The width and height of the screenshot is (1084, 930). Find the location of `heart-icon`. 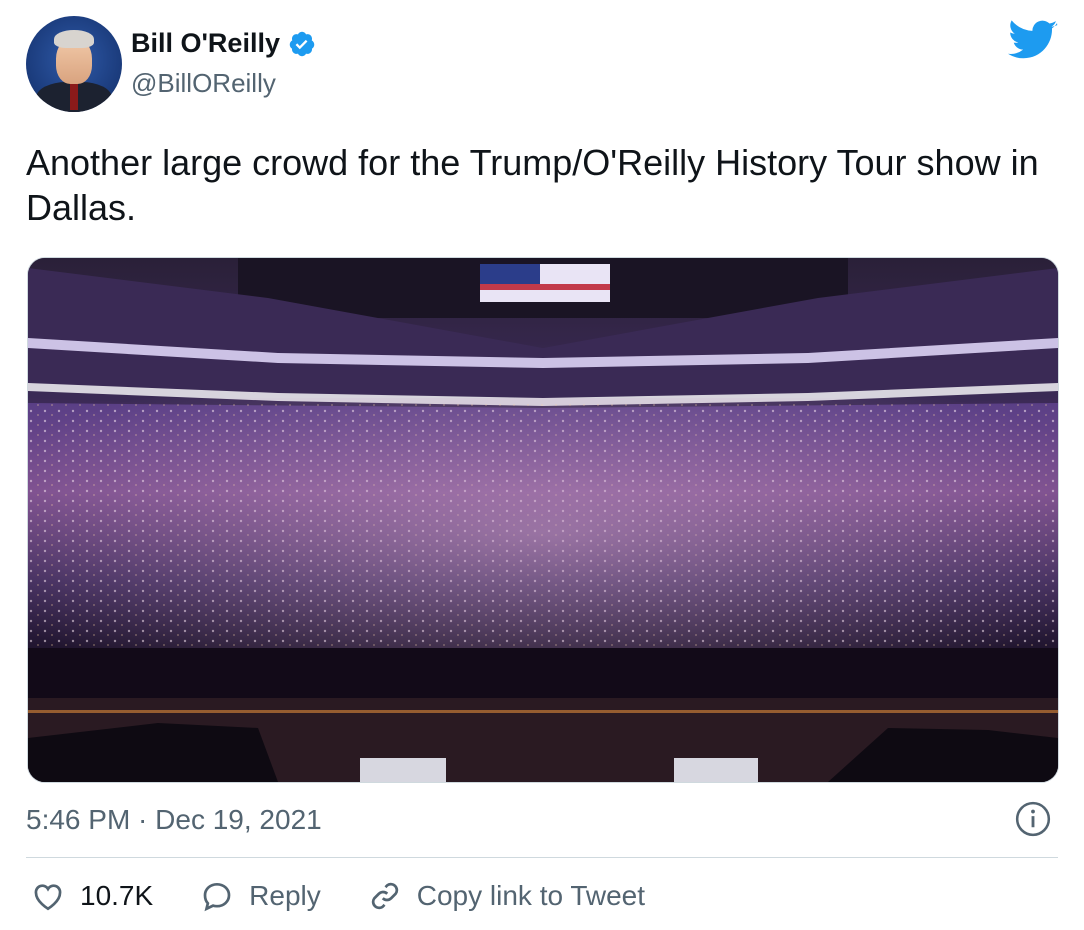

heart-icon is located at coordinates (48, 897).